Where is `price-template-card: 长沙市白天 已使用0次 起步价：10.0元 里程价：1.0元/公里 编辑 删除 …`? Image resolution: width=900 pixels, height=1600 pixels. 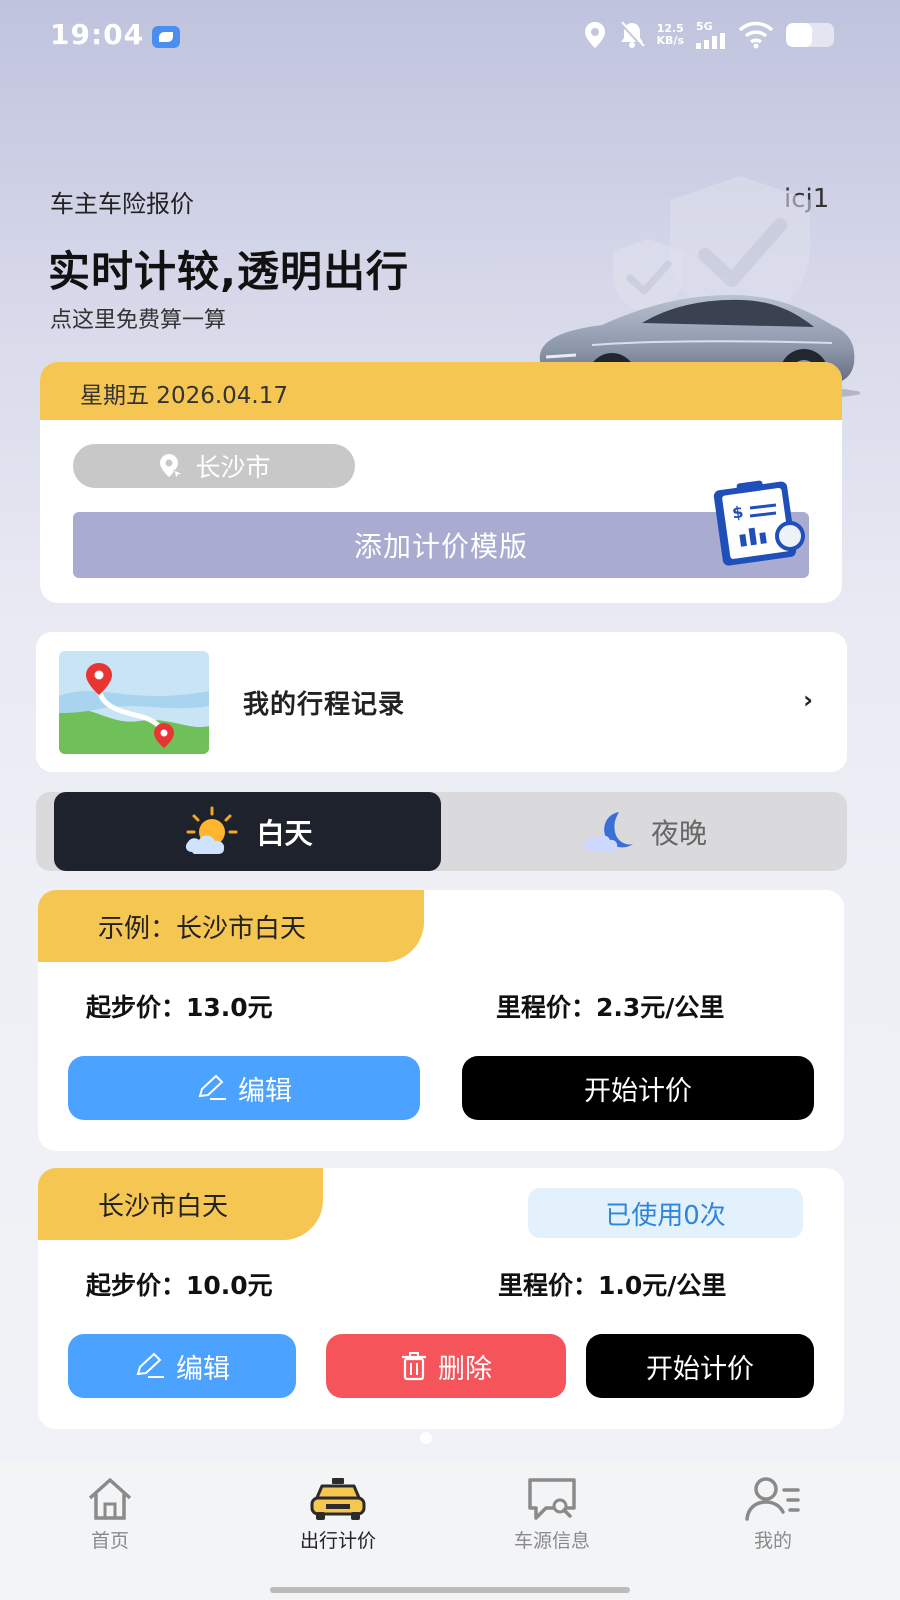 price-template-card: 长沙市白天 已使用0次 起步价：10.0元 里程价：1.0元/公里 编辑 删除 … is located at coordinates (441, 1298).